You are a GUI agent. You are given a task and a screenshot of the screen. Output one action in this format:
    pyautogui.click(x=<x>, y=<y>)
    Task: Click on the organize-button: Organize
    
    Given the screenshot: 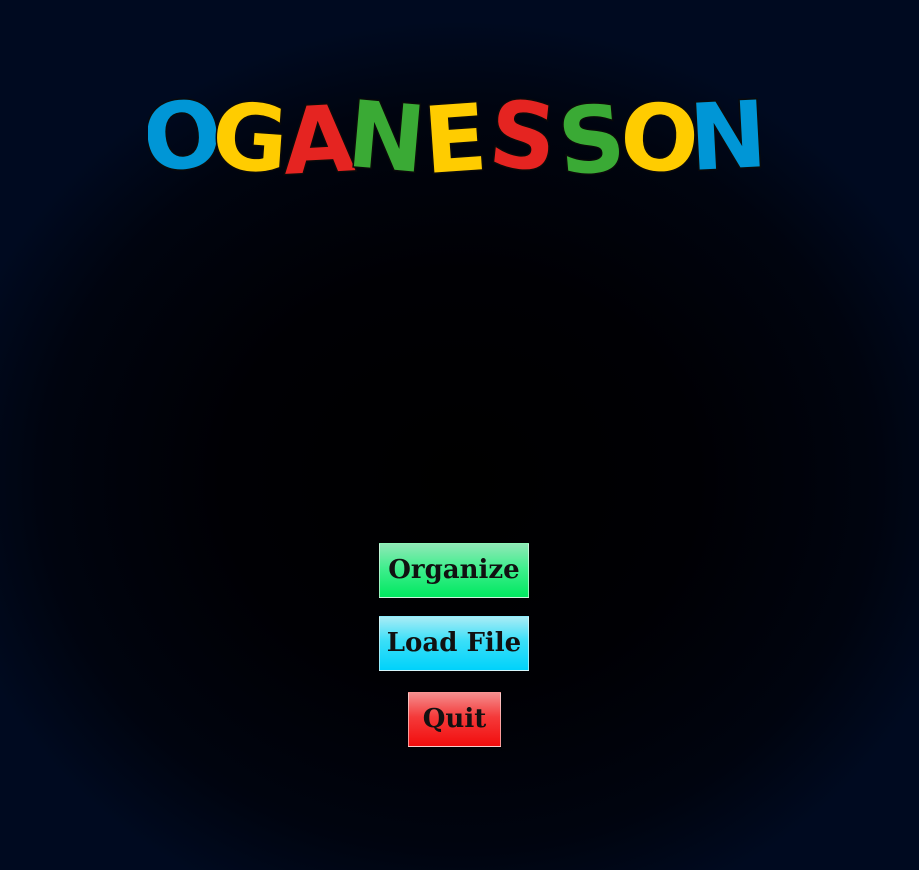 What is the action you would take?
    pyautogui.click(x=454, y=570)
    